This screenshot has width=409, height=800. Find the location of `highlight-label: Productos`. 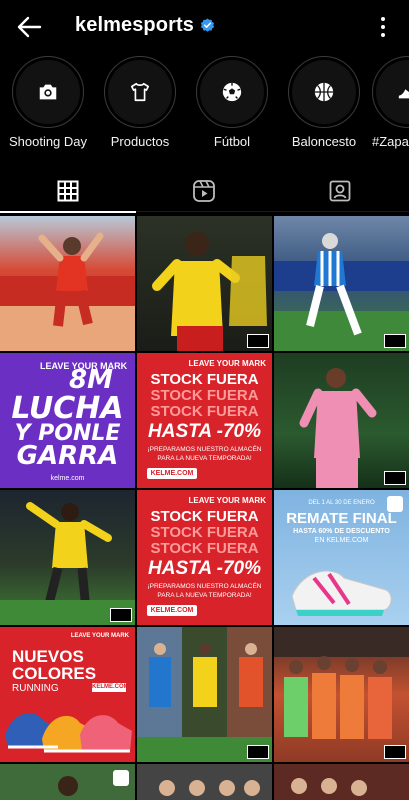

highlight-label: Productos is located at coordinates (140, 141).